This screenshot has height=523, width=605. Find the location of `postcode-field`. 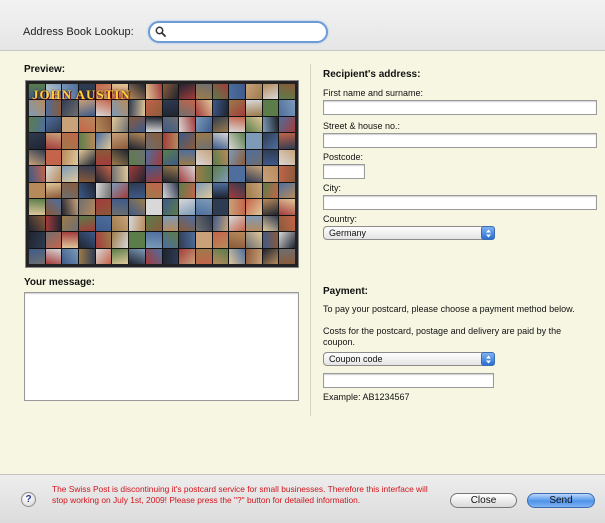

postcode-field is located at coordinates (344, 171).